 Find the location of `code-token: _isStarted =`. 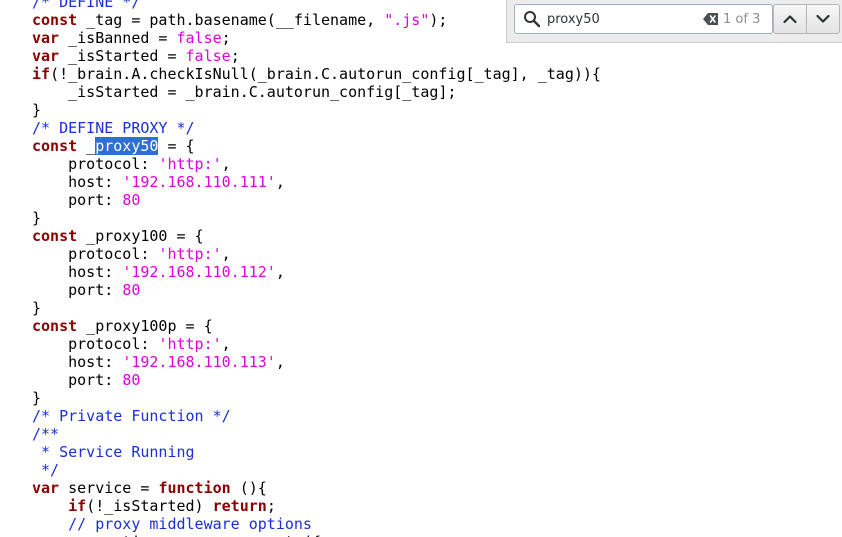

code-token: _isStarted = is located at coordinates (122, 56).